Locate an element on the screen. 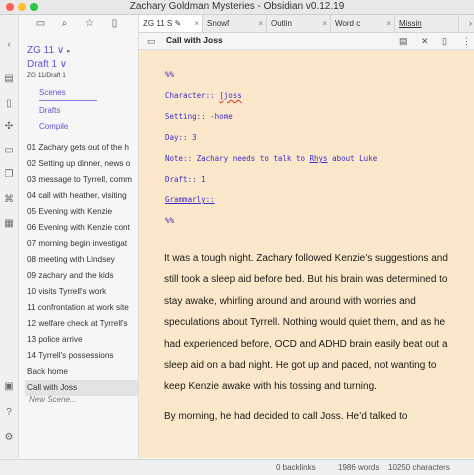  scene-item: 04 call with heather, visiting is located at coordinates (82, 196).